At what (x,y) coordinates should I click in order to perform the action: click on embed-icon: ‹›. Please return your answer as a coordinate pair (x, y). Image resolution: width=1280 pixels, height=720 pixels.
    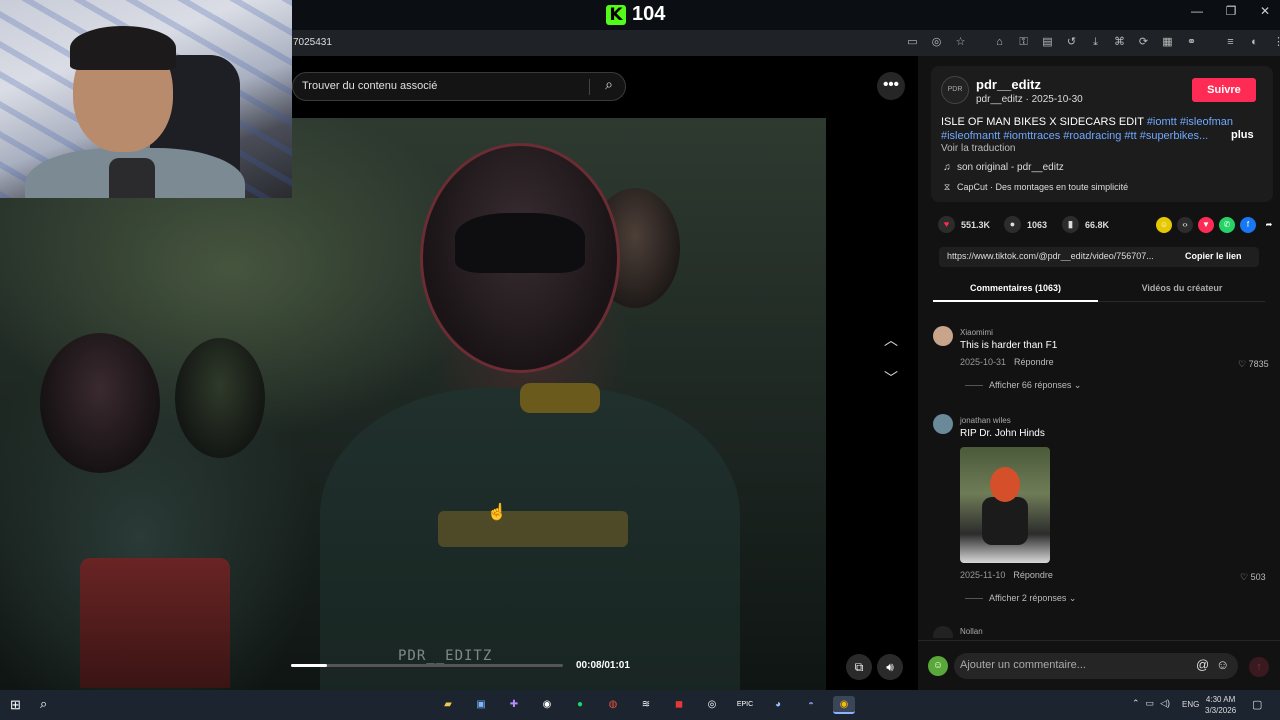
    Looking at the image, I should click on (1185, 225).